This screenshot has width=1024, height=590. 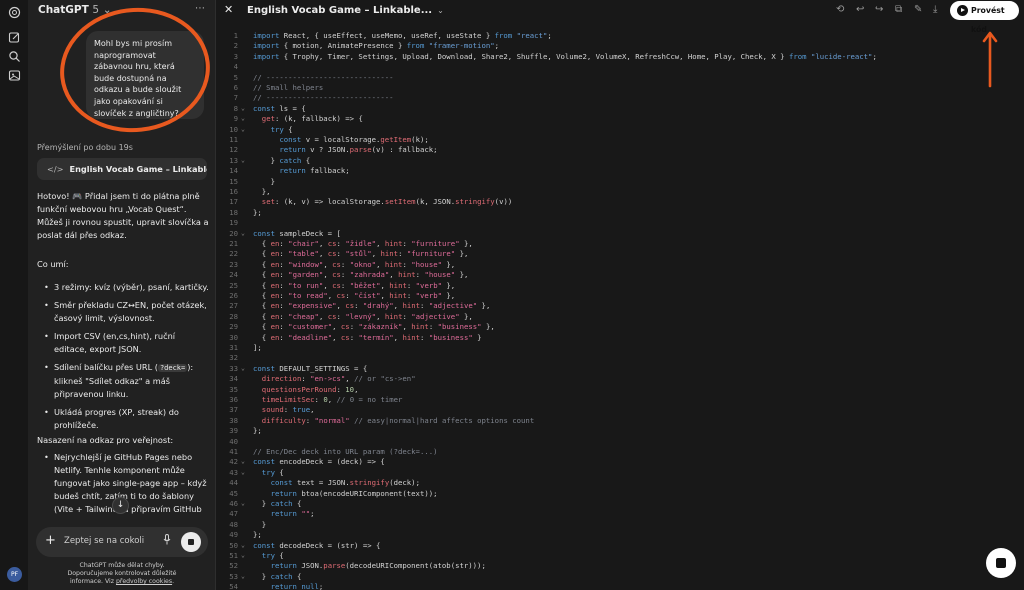 What do you see at coordinates (191, 542) in the screenshot?
I see `stop-generating-button` at bounding box center [191, 542].